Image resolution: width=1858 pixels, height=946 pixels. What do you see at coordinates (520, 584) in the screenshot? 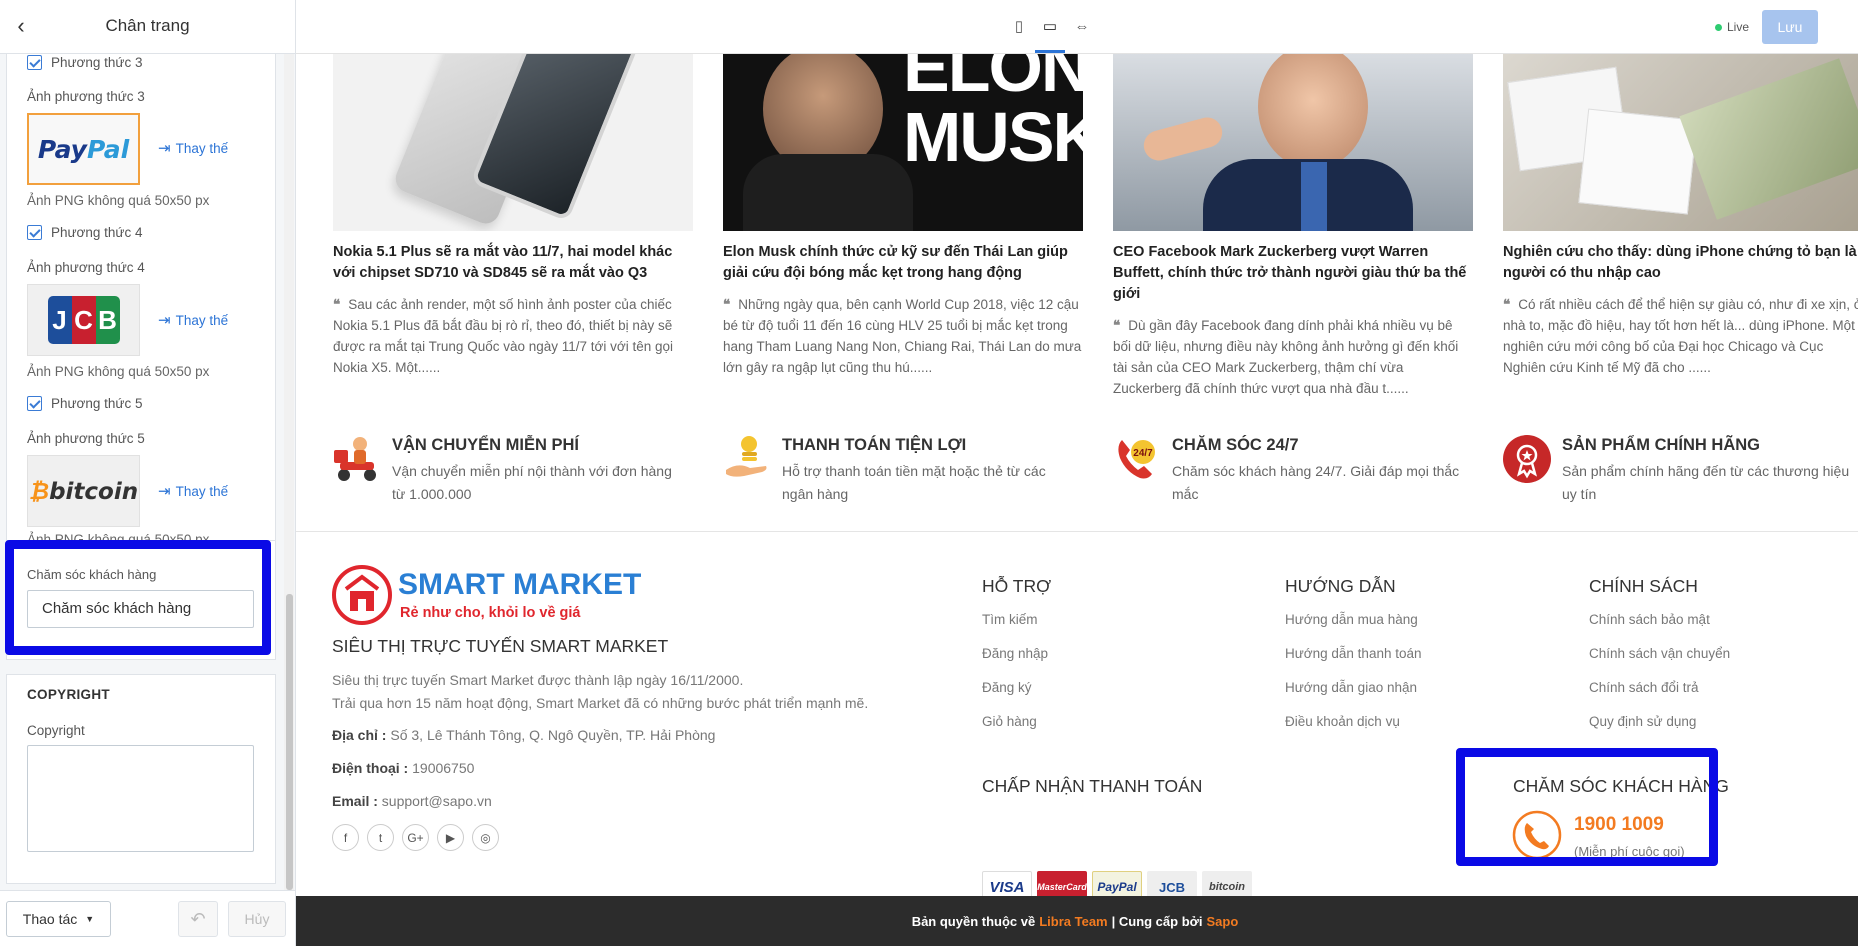
I see `brand-name: SMART MARKET` at bounding box center [520, 584].